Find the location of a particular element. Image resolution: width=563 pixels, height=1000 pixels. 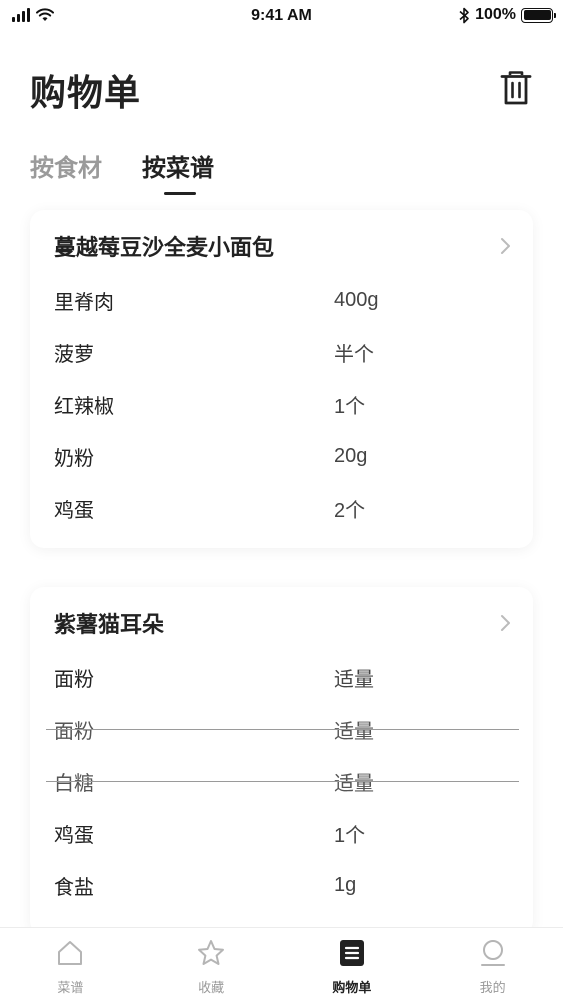

ingredient-row-checked: 白糖 适量 is located at coordinates (281, 781).